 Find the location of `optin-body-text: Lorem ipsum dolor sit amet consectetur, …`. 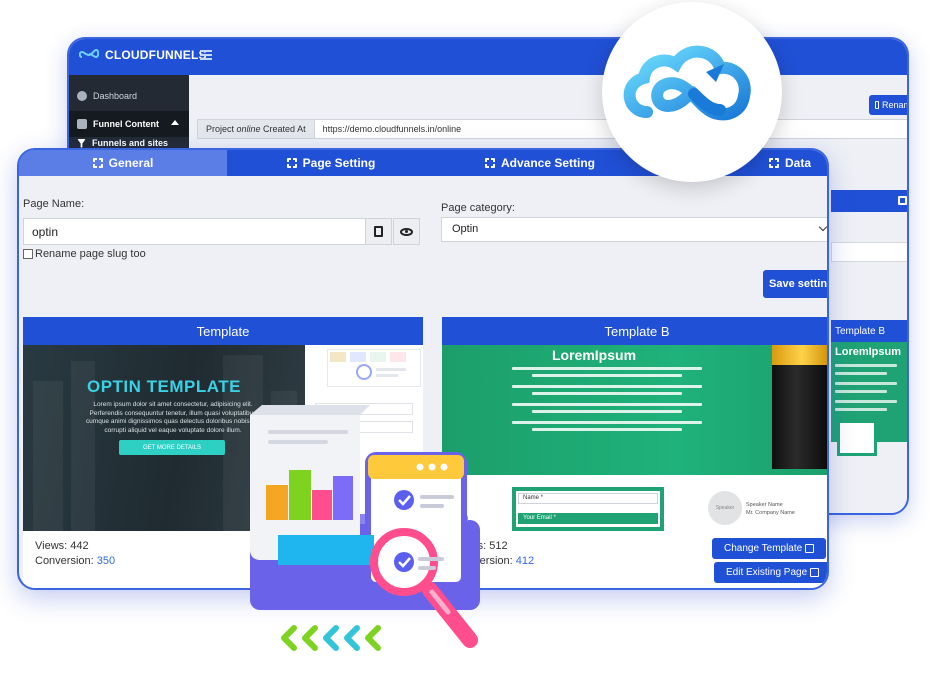

optin-body-text: Lorem ipsum dolor sit amet consectetur, … is located at coordinates (173, 417).